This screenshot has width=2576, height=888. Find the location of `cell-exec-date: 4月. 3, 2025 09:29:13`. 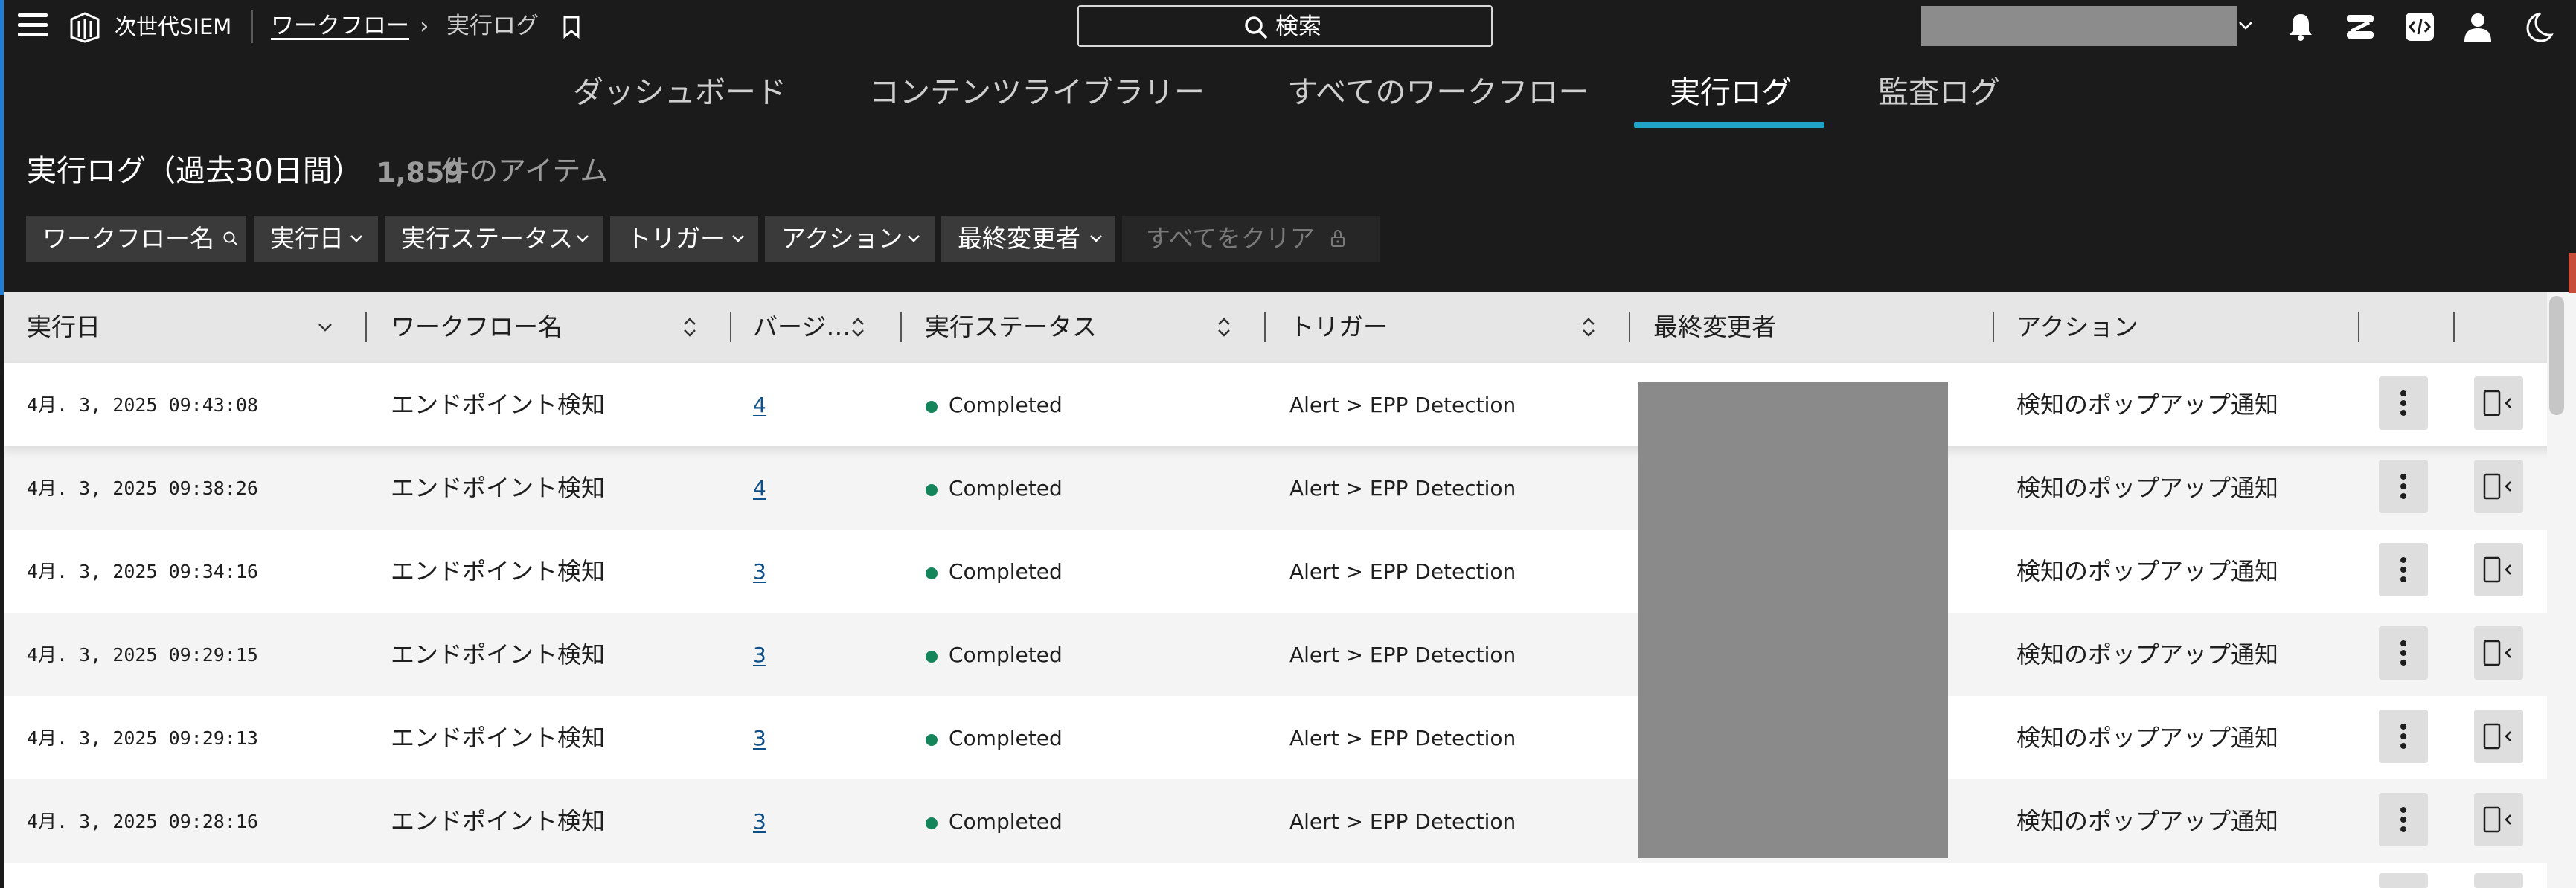

cell-exec-date: 4月. 3, 2025 09:29:13 is located at coordinates (143, 738).